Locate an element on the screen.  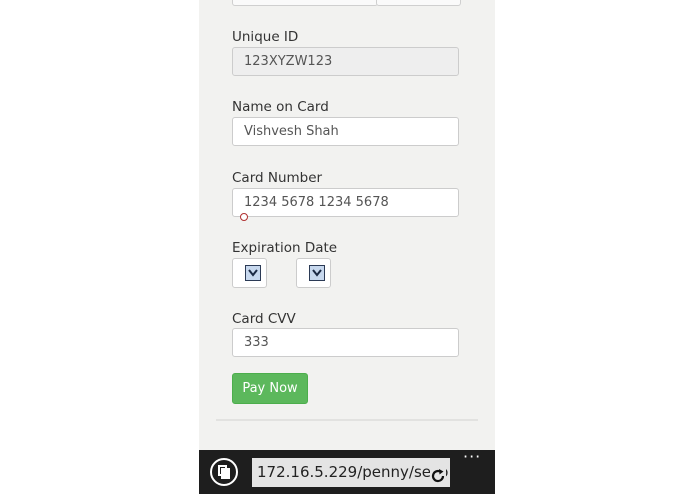
address-field: 172.16.5.229/penny/seco is located at coordinates (351, 472).